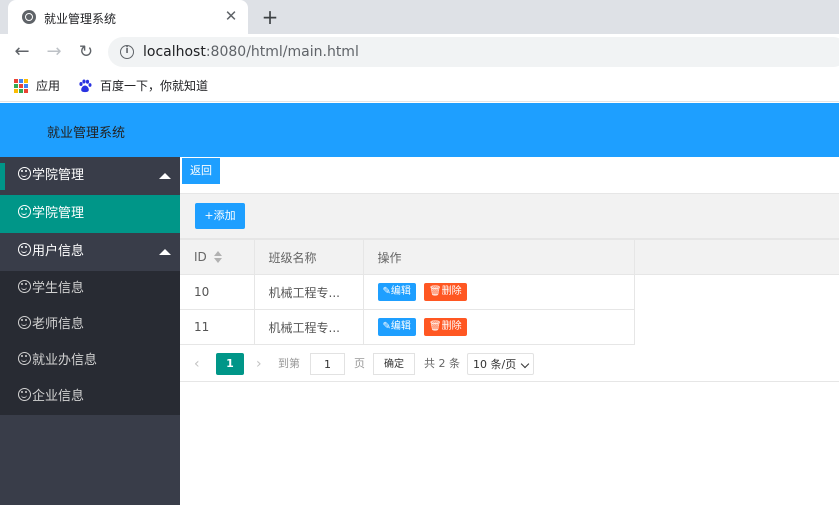 Image resolution: width=839 pixels, height=505 pixels. What do you see at coordinates (58, 213) in the screenshot?
I see `item-label: 学院管理` at bounding box center [58, 213].